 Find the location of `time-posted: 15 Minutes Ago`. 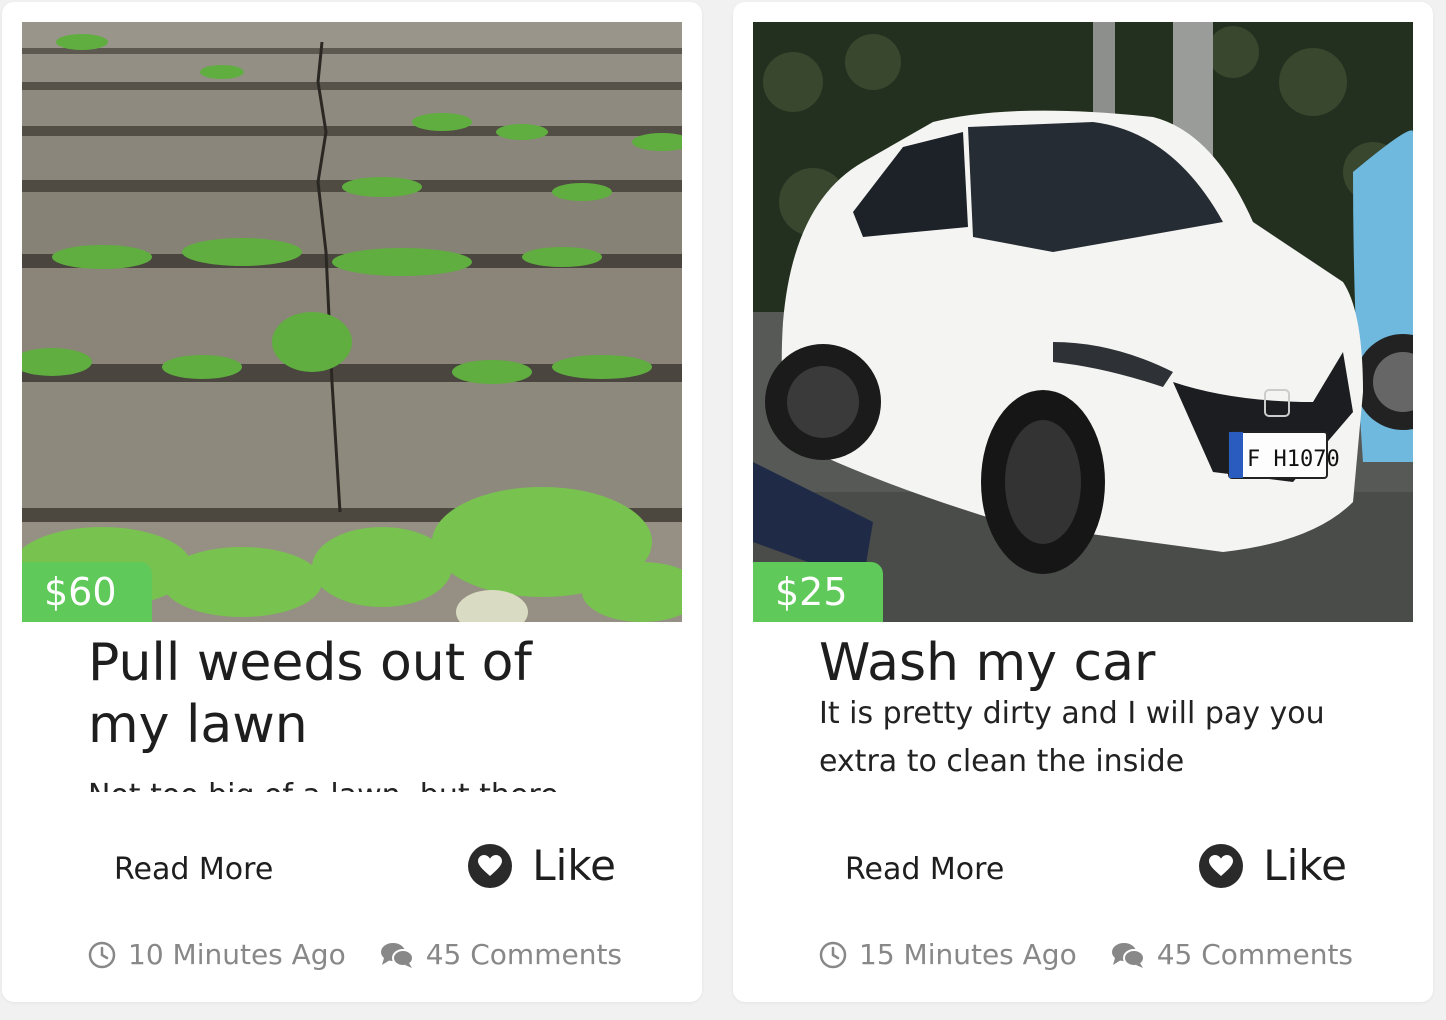

time-posted: 15 Minutes Ago is located at coordinates (948, 954).